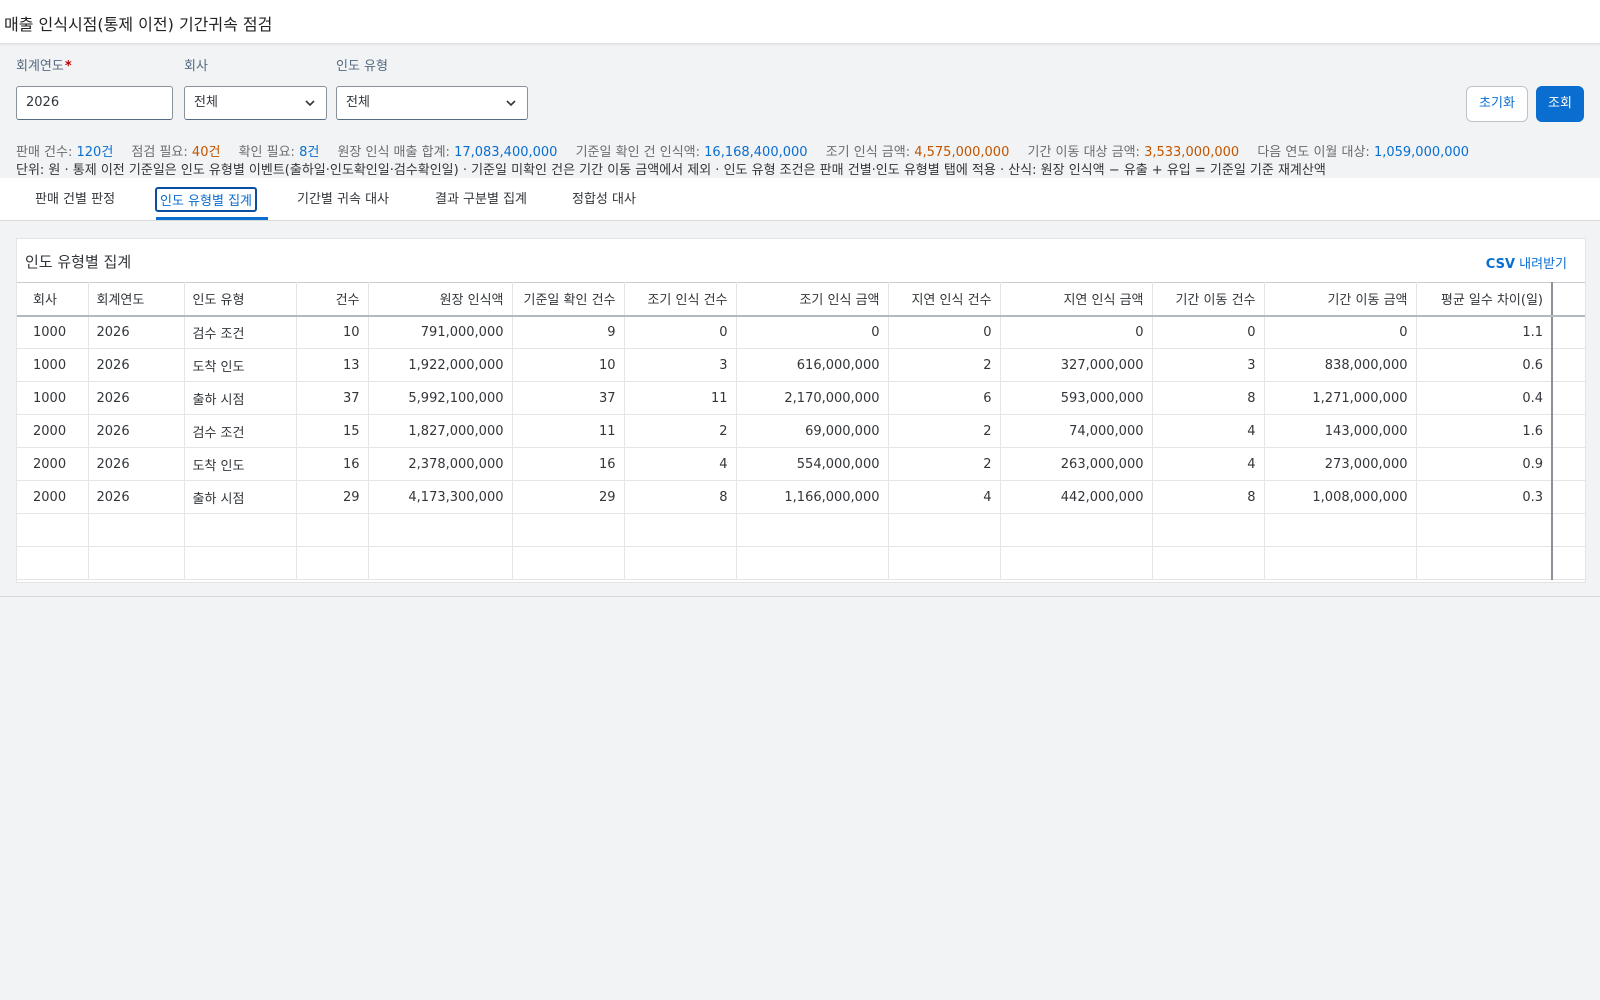 This screenshot has width=1600, height=1000. Describe the element at coordinates (206, 199) in the screenshot. I see `tab-by-delivery-type: 인도 유형별 집계` at that location.